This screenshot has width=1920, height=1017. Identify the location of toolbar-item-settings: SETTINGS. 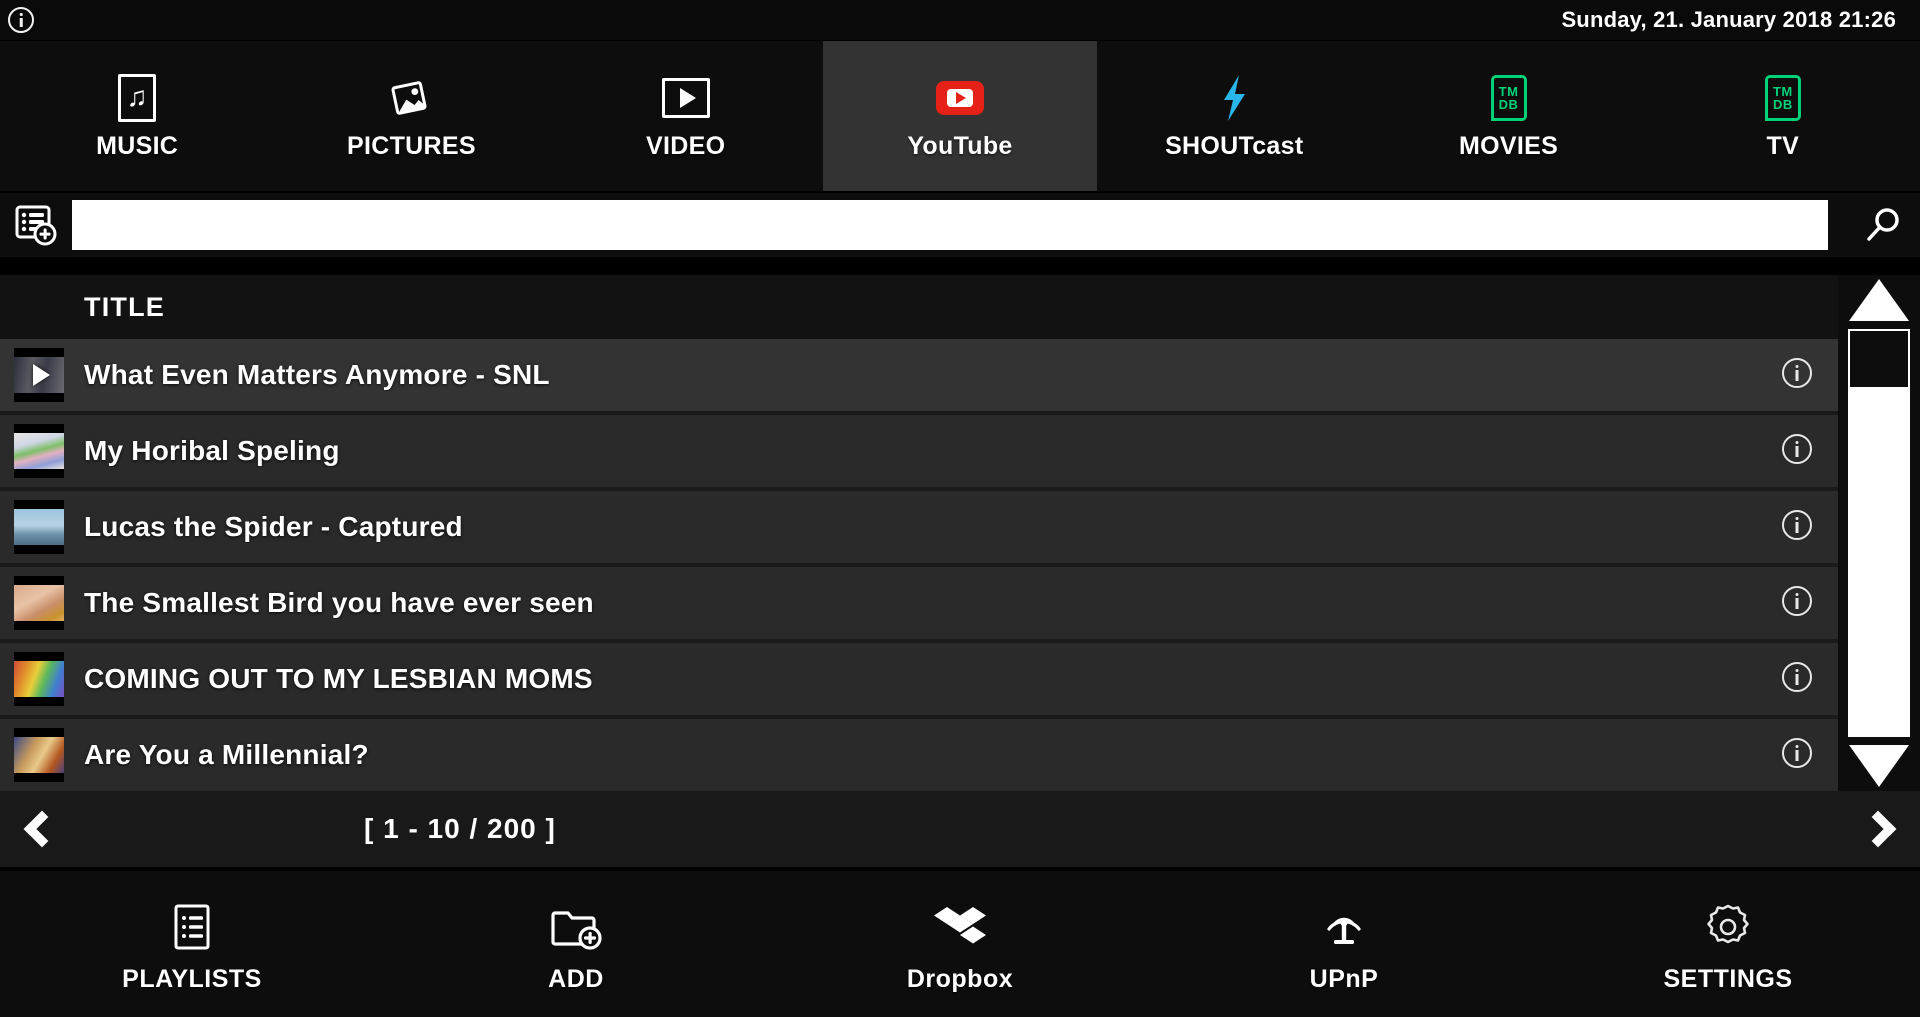
(1728, 944).